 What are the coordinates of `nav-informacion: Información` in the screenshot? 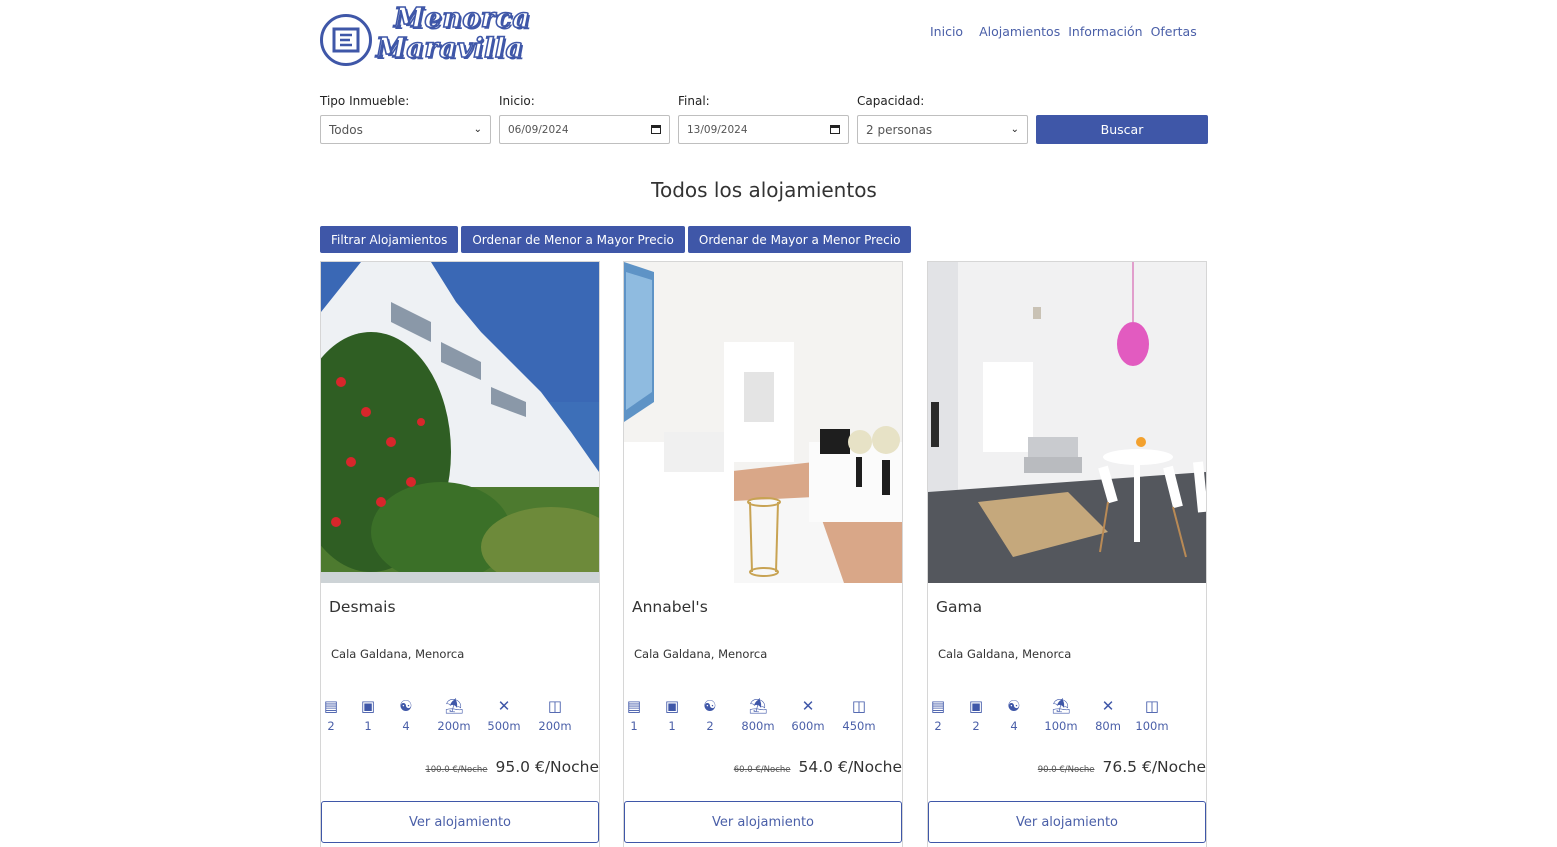 It's located at (1105, 31).